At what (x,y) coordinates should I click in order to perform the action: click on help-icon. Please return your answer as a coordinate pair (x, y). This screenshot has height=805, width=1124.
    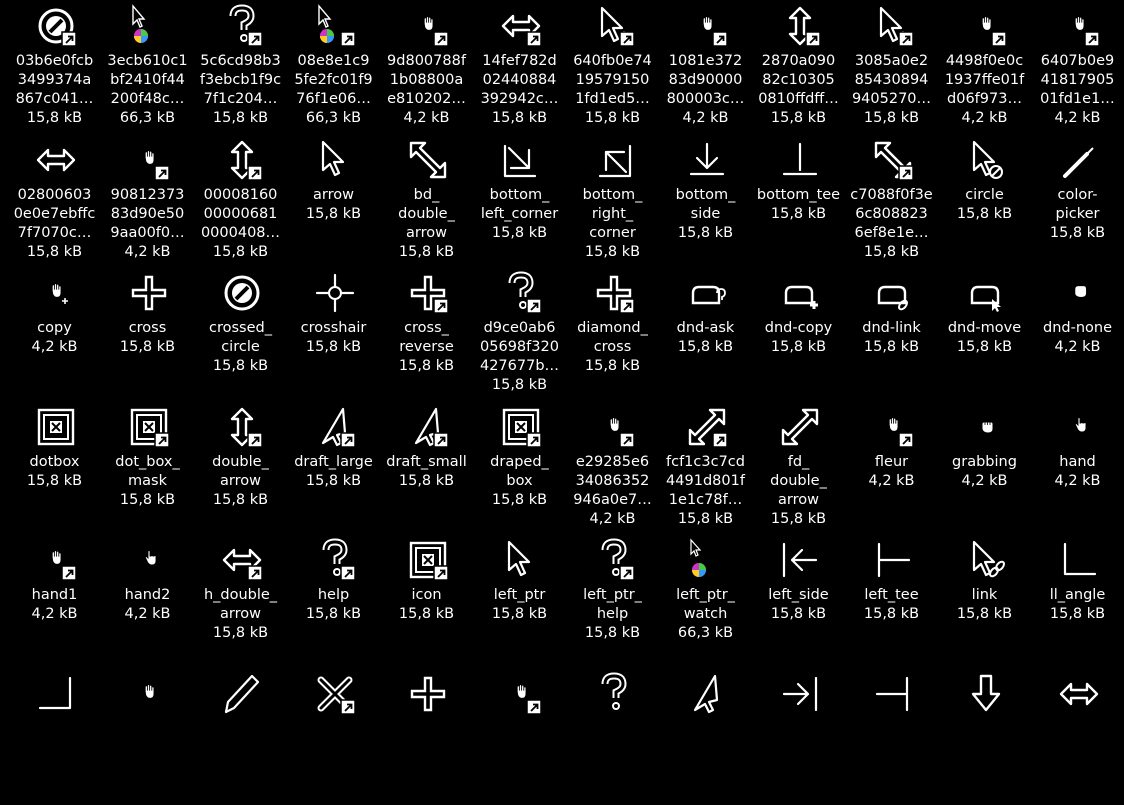
    Looking at the image, I should click on (242, 26).